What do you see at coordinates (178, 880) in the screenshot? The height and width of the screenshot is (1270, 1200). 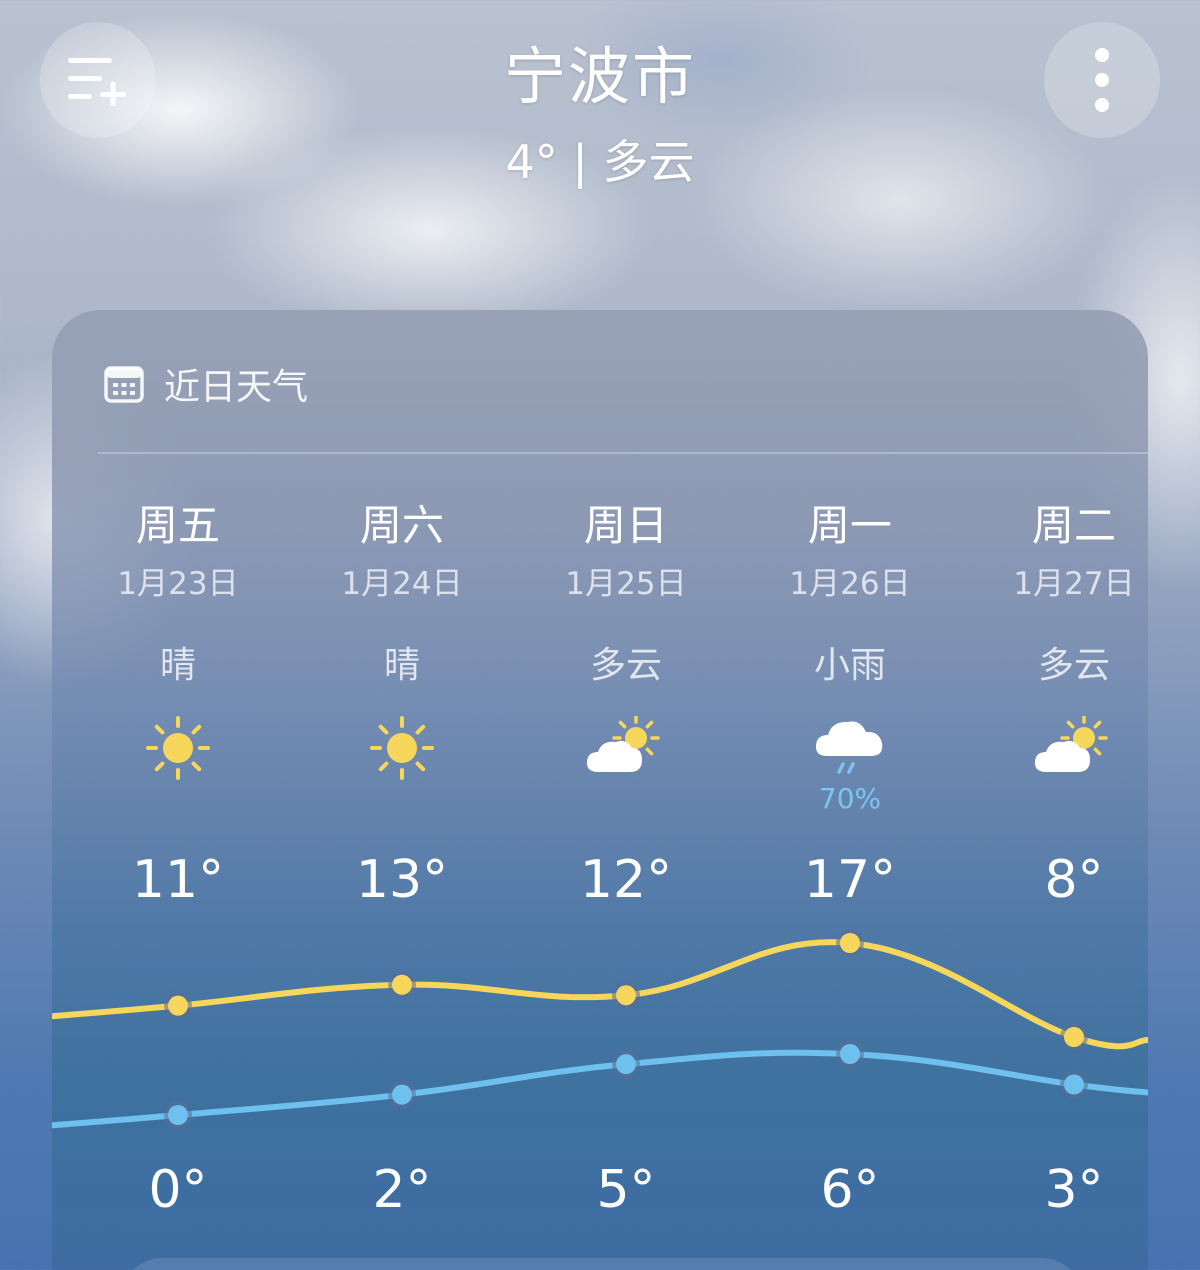 I see `high-temp: 11°` at bounding box center [178, 880].